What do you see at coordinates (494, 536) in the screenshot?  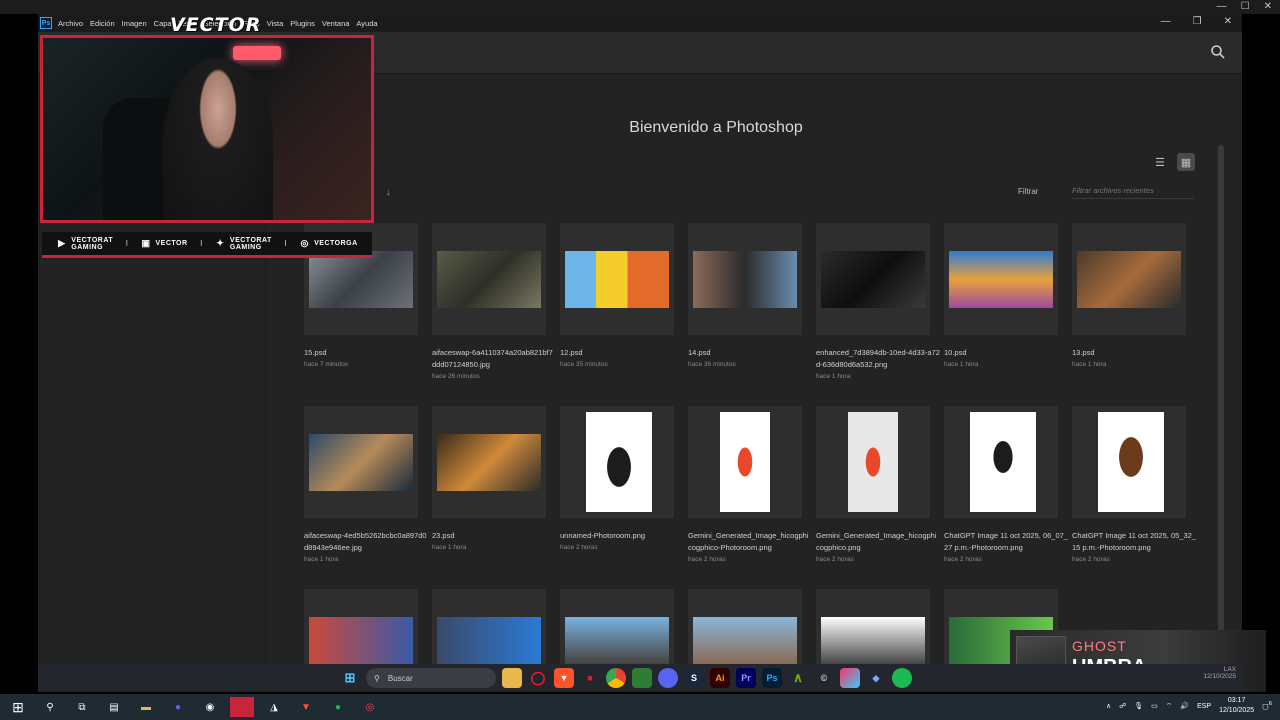 I see `file-name: 23.psd` at bounding box center [494, 536].